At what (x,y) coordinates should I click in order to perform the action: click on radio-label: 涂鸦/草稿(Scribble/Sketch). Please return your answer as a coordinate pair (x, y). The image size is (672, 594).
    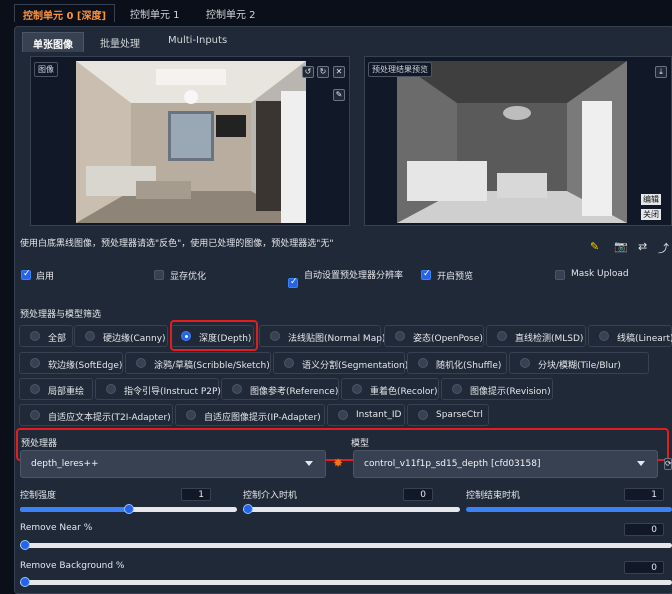
    Looking at the image, I should click on (212, 366).